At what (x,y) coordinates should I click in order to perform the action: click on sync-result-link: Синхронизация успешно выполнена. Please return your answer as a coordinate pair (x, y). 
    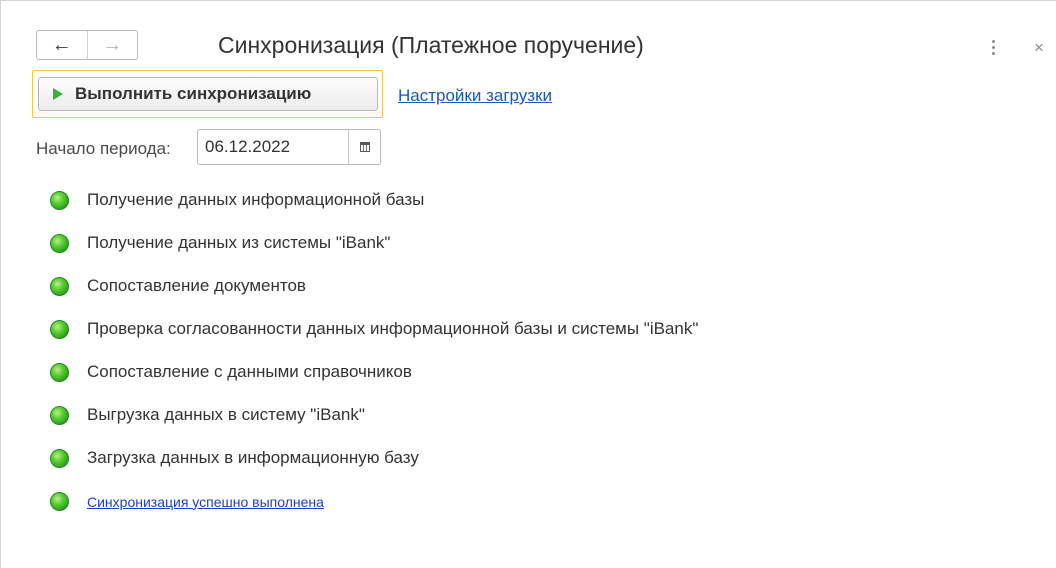
    Looking at the image, I should click on (205, 502).